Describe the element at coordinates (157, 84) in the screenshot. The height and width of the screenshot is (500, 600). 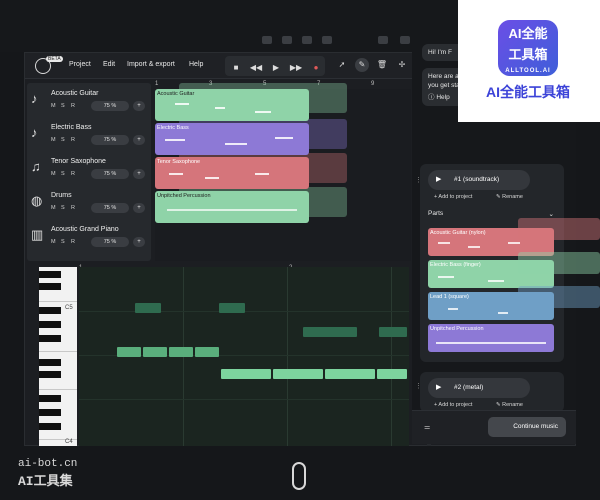
I see `ruler-tick: 1` at that location.